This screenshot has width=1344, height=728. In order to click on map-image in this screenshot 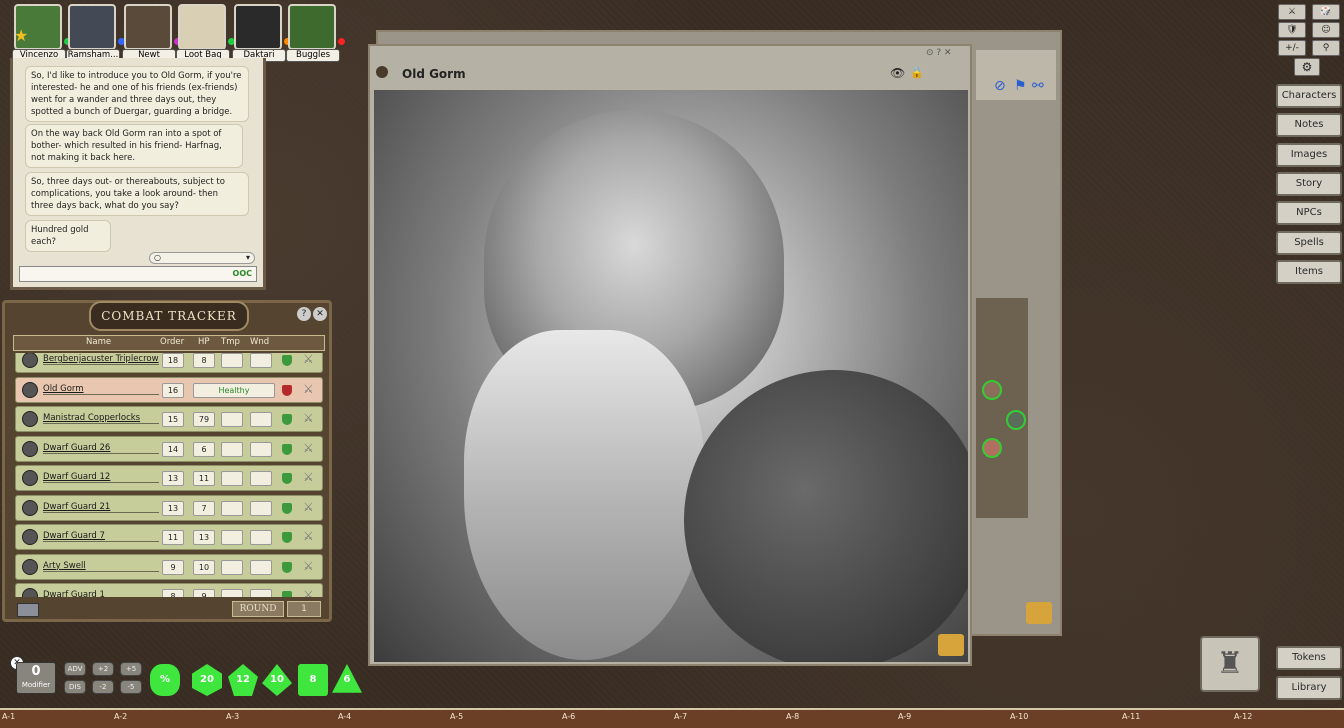, I will do `click(1002, 408)`.